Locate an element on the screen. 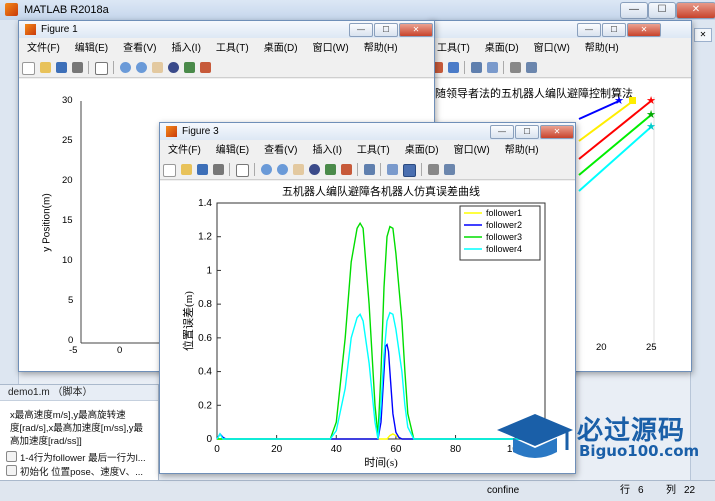  y-axis-label: 位置误差(m) is located at coordinates (188, 321).